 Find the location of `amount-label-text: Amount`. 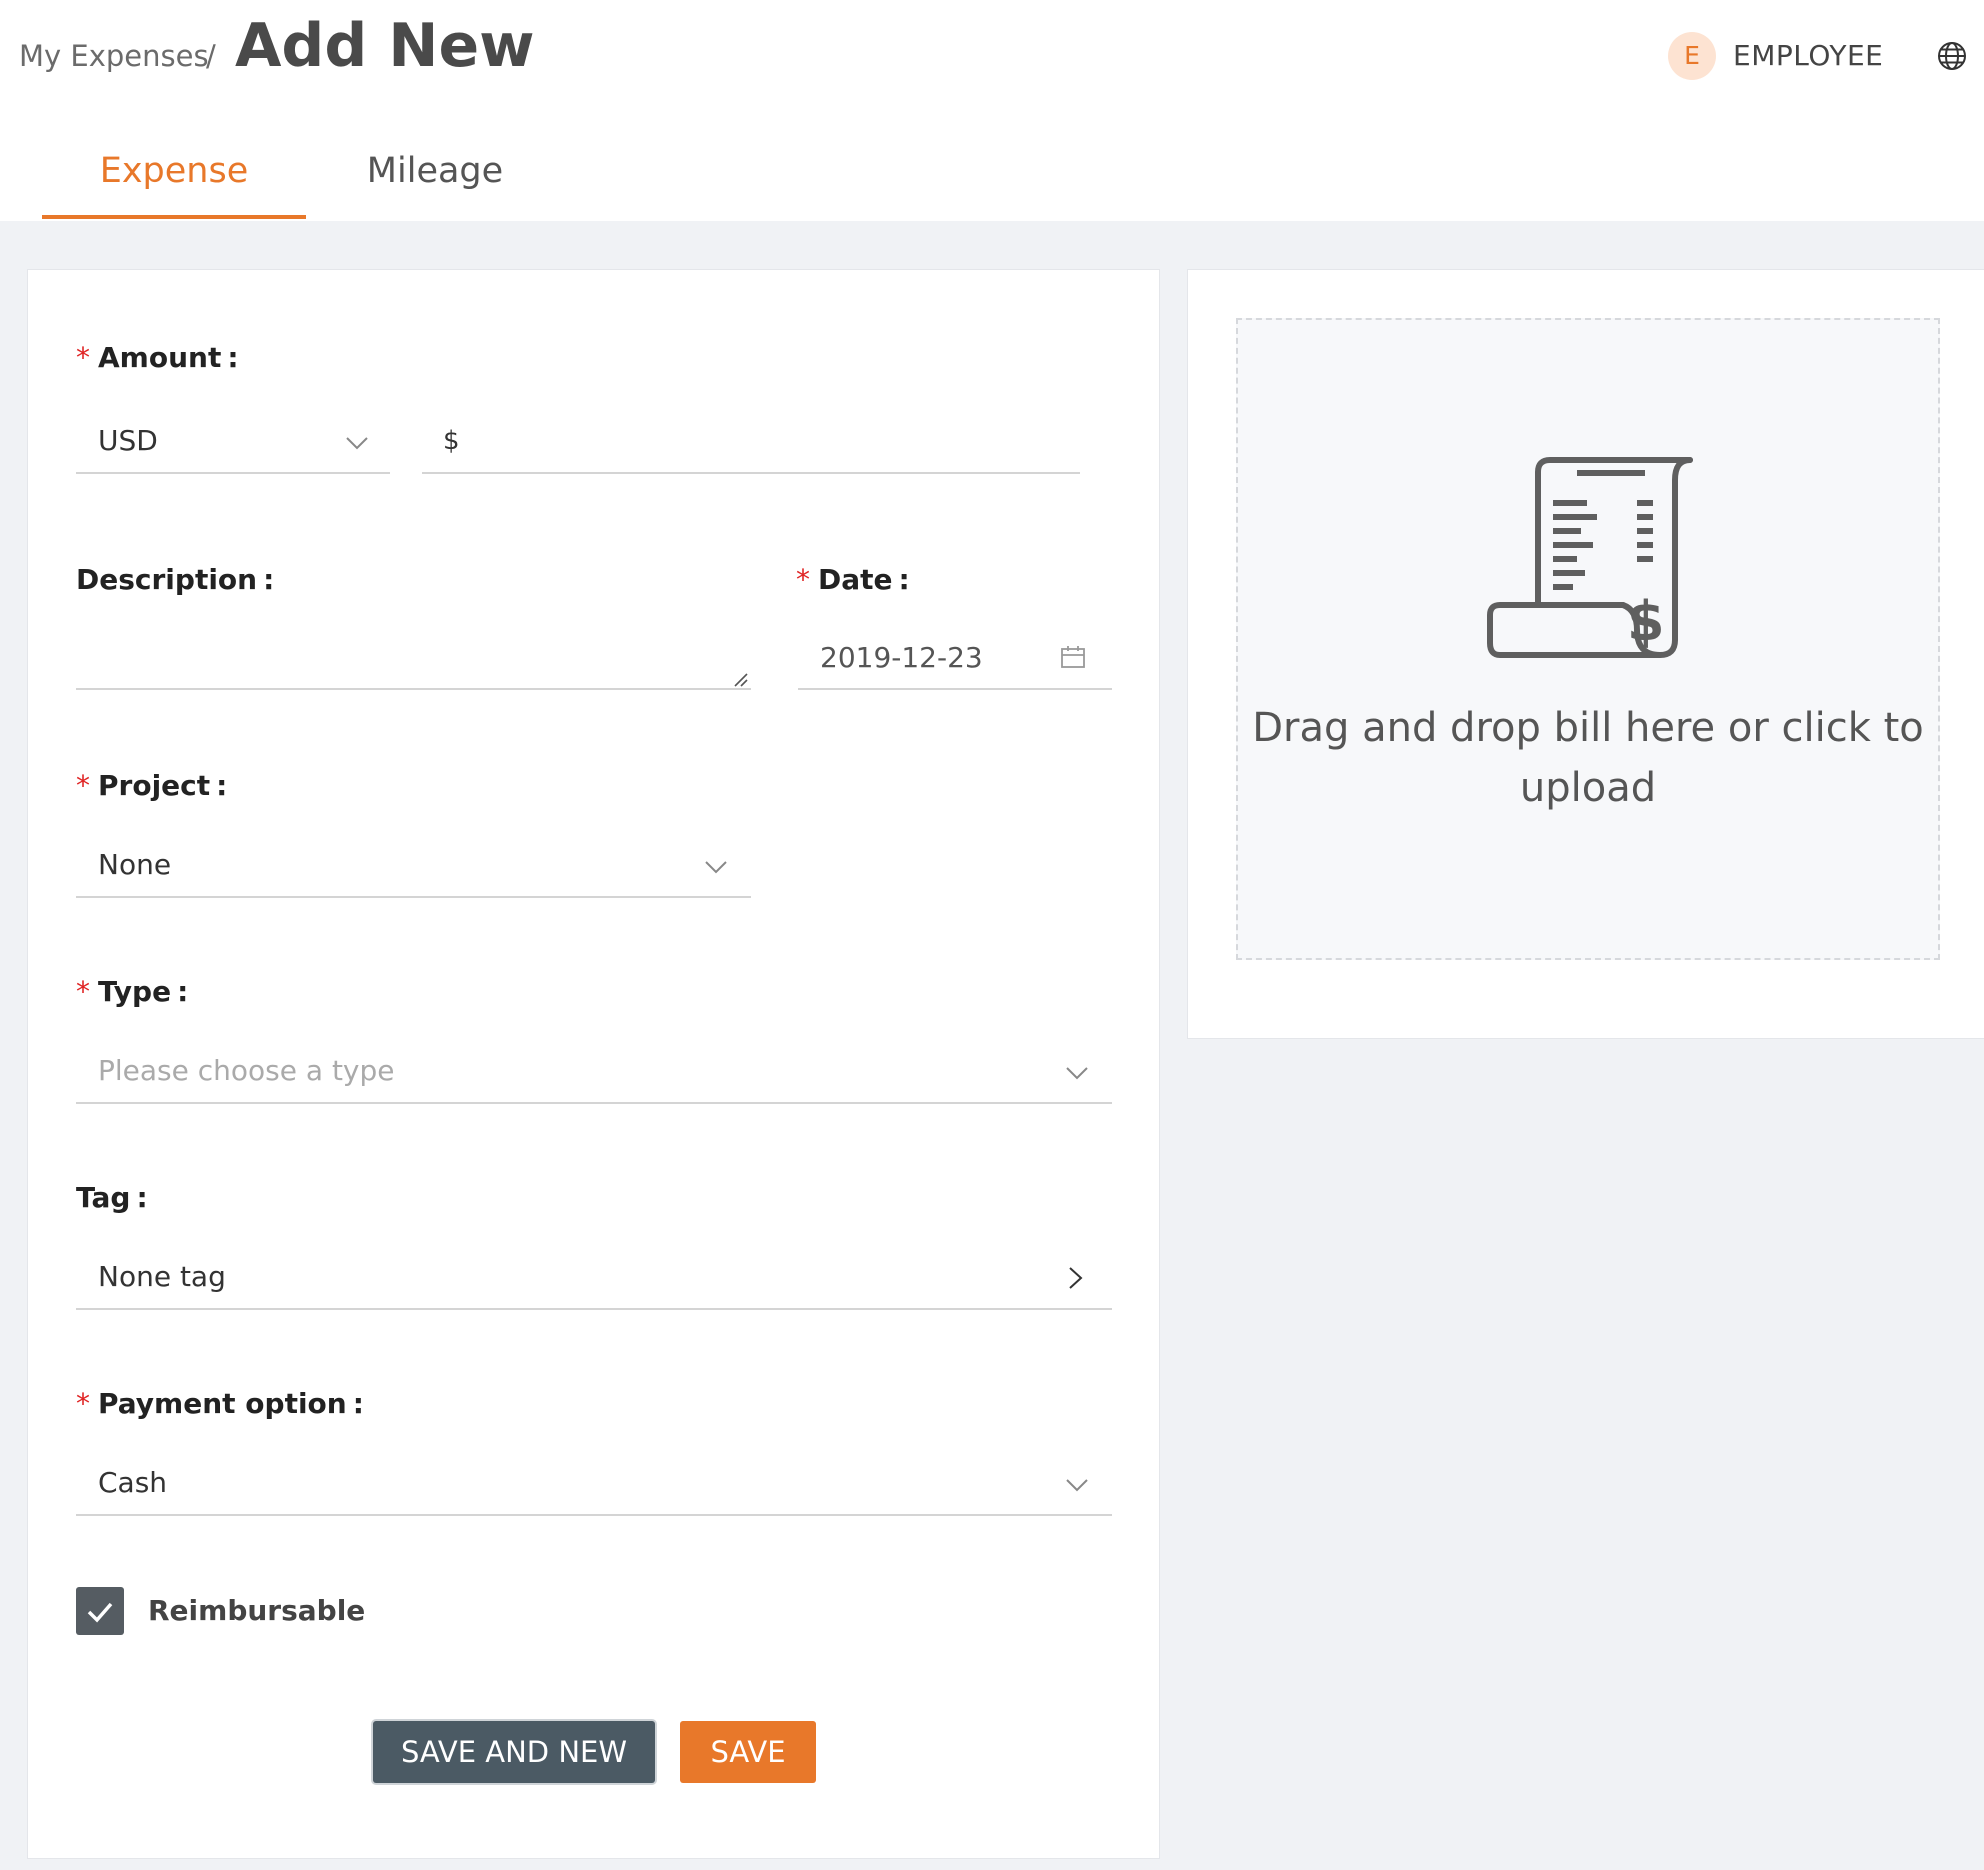

amount-label-text: Amount is located at coordinates (160, 357).